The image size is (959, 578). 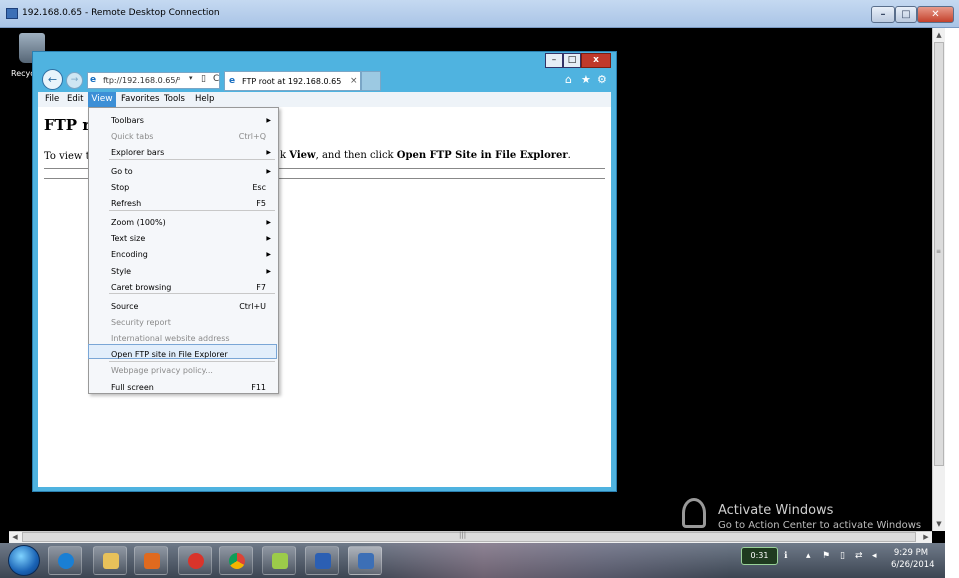 I want to click on taskbar-background-art, so click(x=545, y=560).